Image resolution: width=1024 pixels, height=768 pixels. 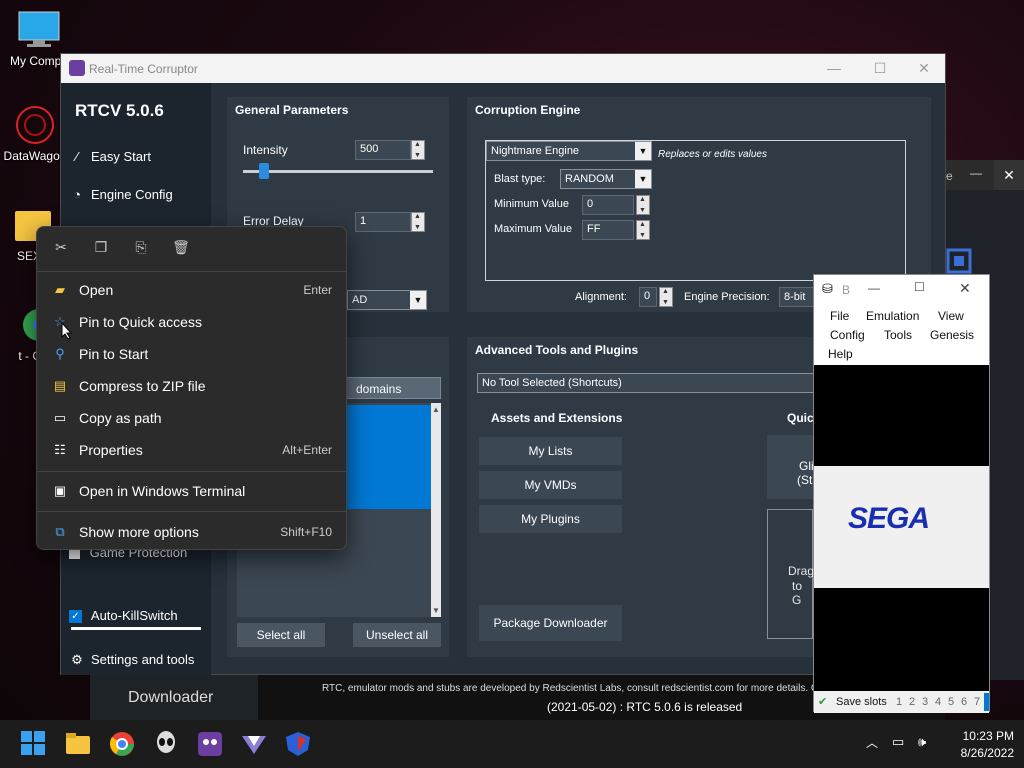 What do you see at coordinates (77, 156) in the screenshot?
I see `wand-icon: ⁄` at bounding box center [77, 156].